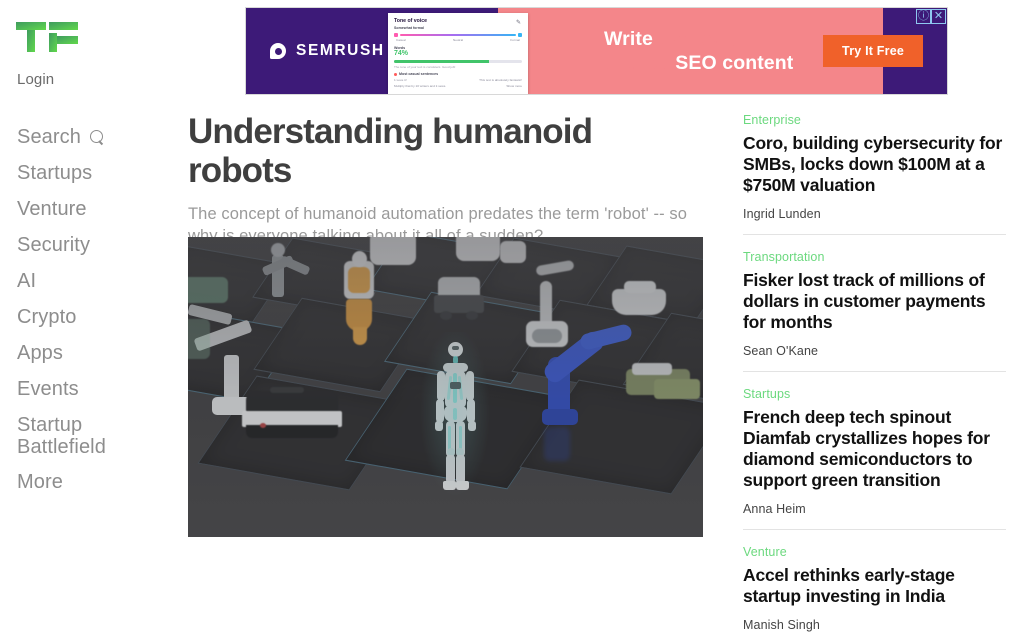 Image resolution: width=1024 pixels, height=632 pixels. I want to click on ad-headline: Write perfectly crafted SEO content, so click(698, 51).